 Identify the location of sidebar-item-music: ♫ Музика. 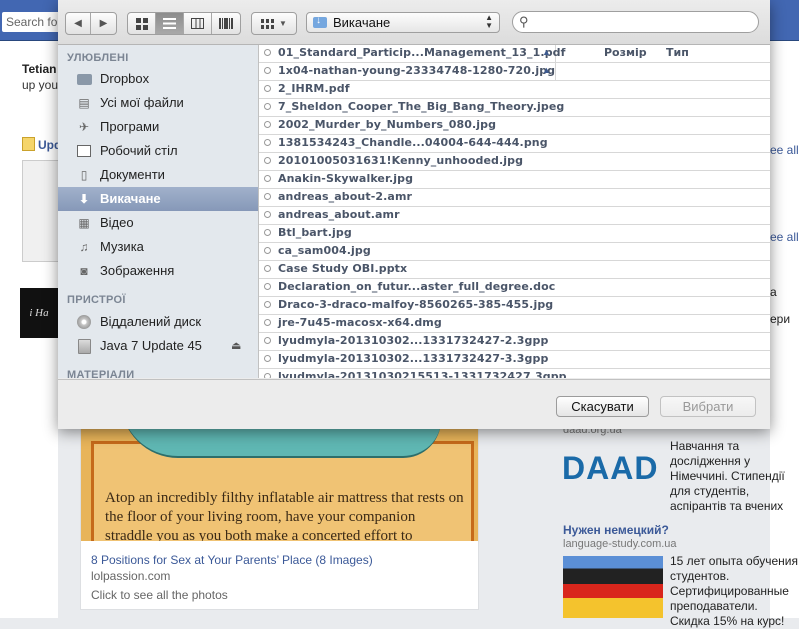
(158, 247).